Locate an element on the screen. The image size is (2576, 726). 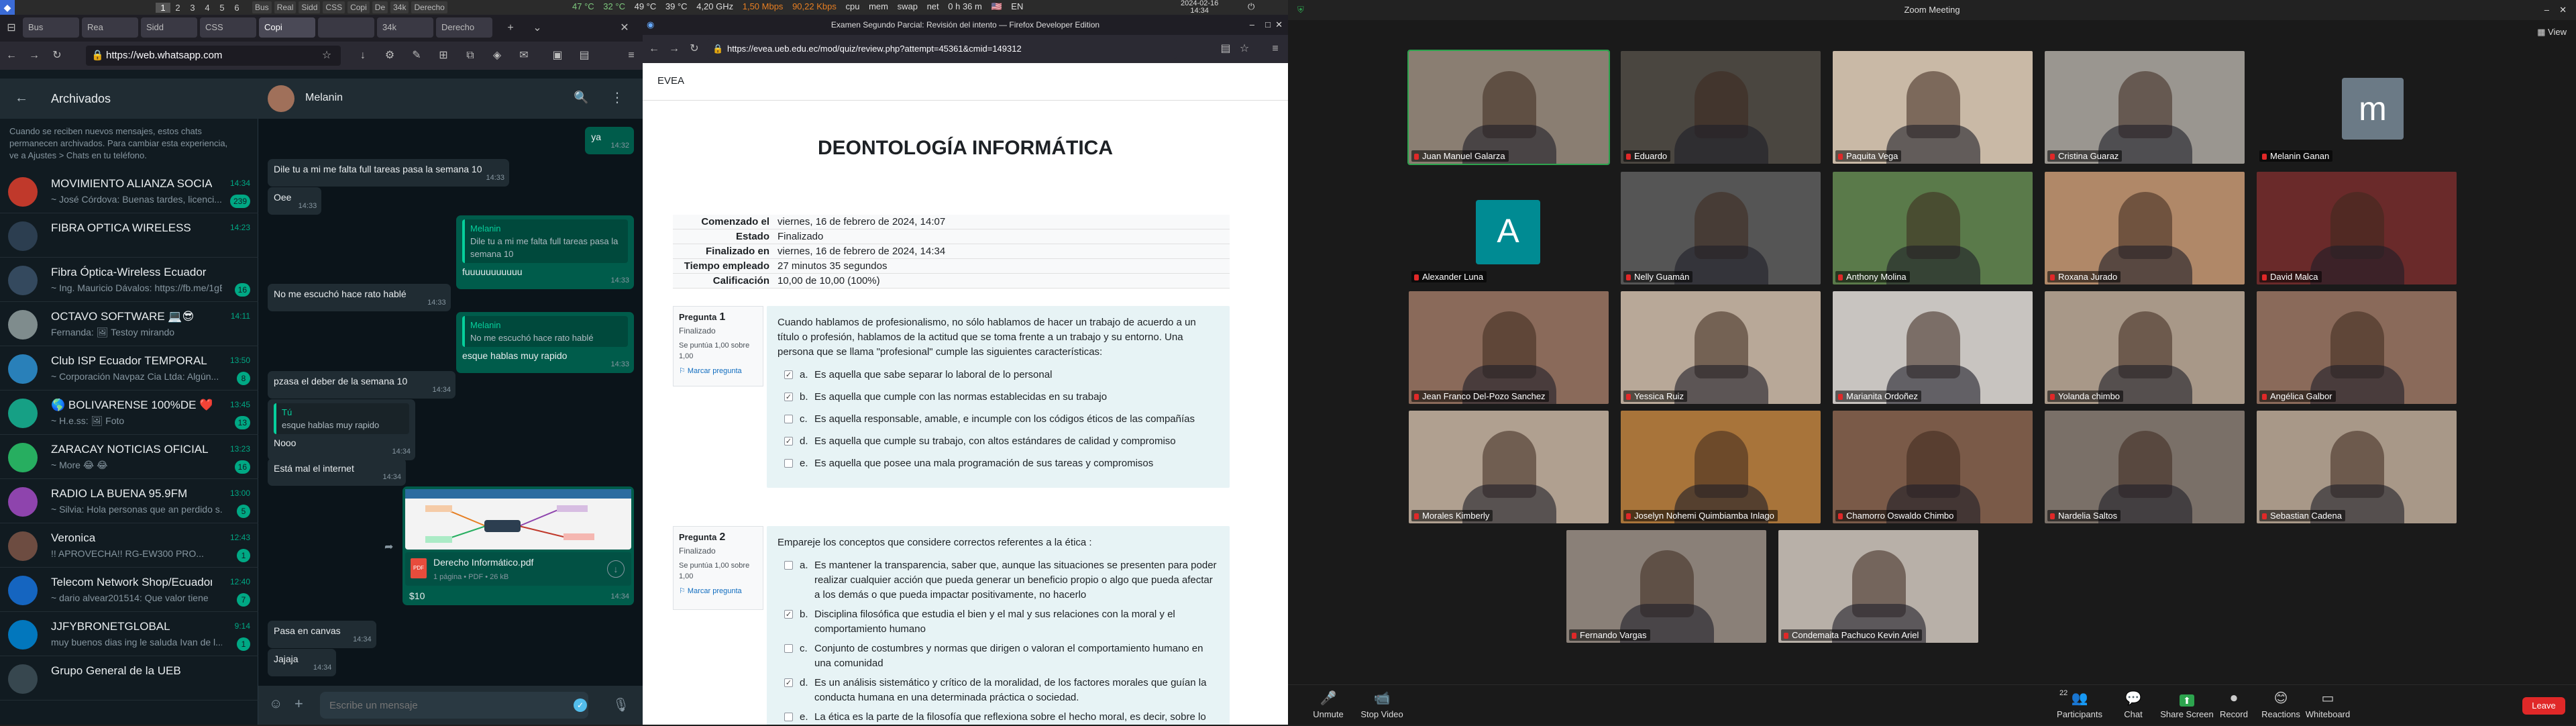
task-button: Derecho is located at coordinates (429, 7).